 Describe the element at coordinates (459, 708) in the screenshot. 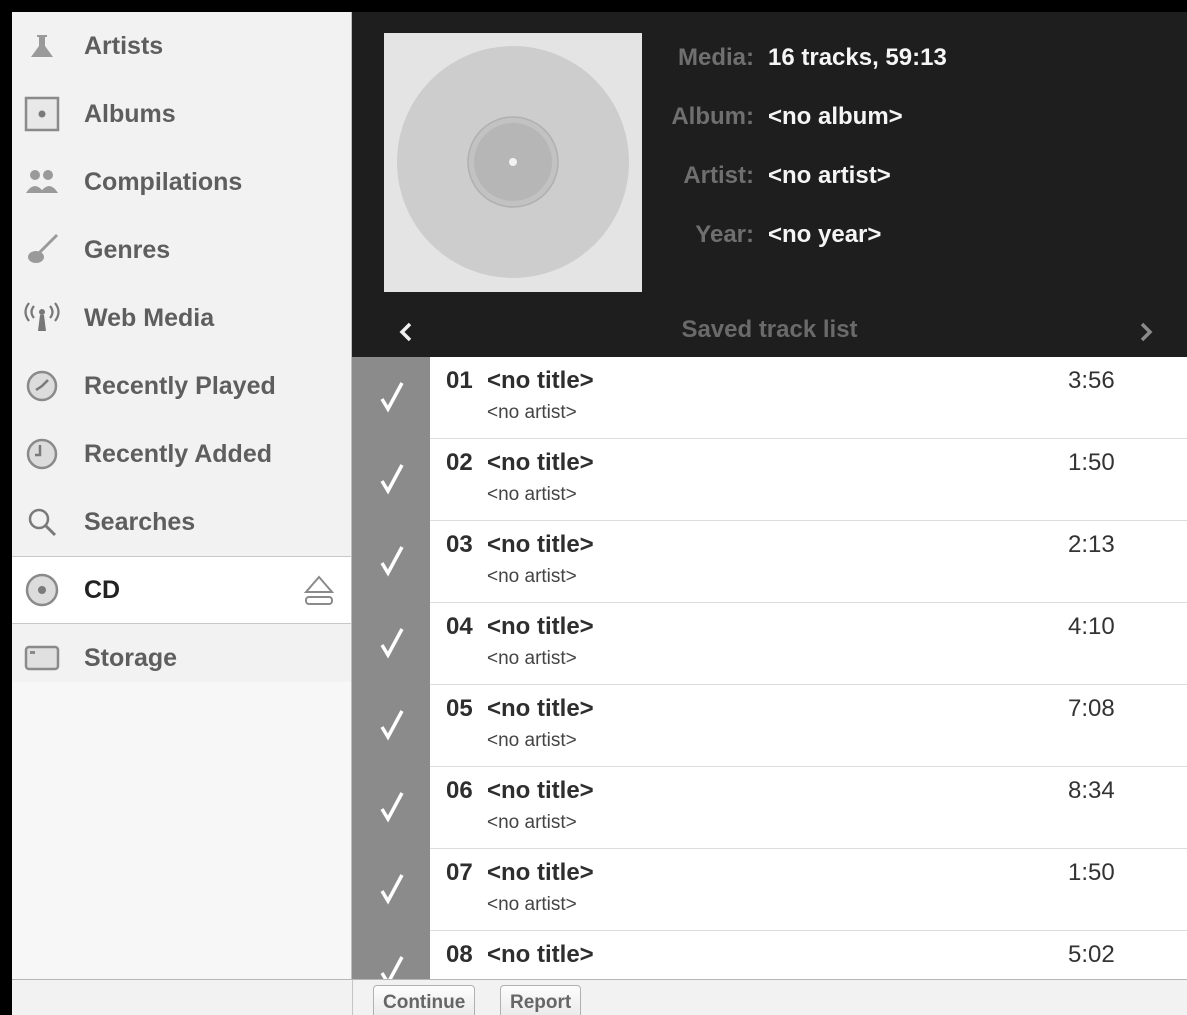

I see `track-number: 05` at that location.